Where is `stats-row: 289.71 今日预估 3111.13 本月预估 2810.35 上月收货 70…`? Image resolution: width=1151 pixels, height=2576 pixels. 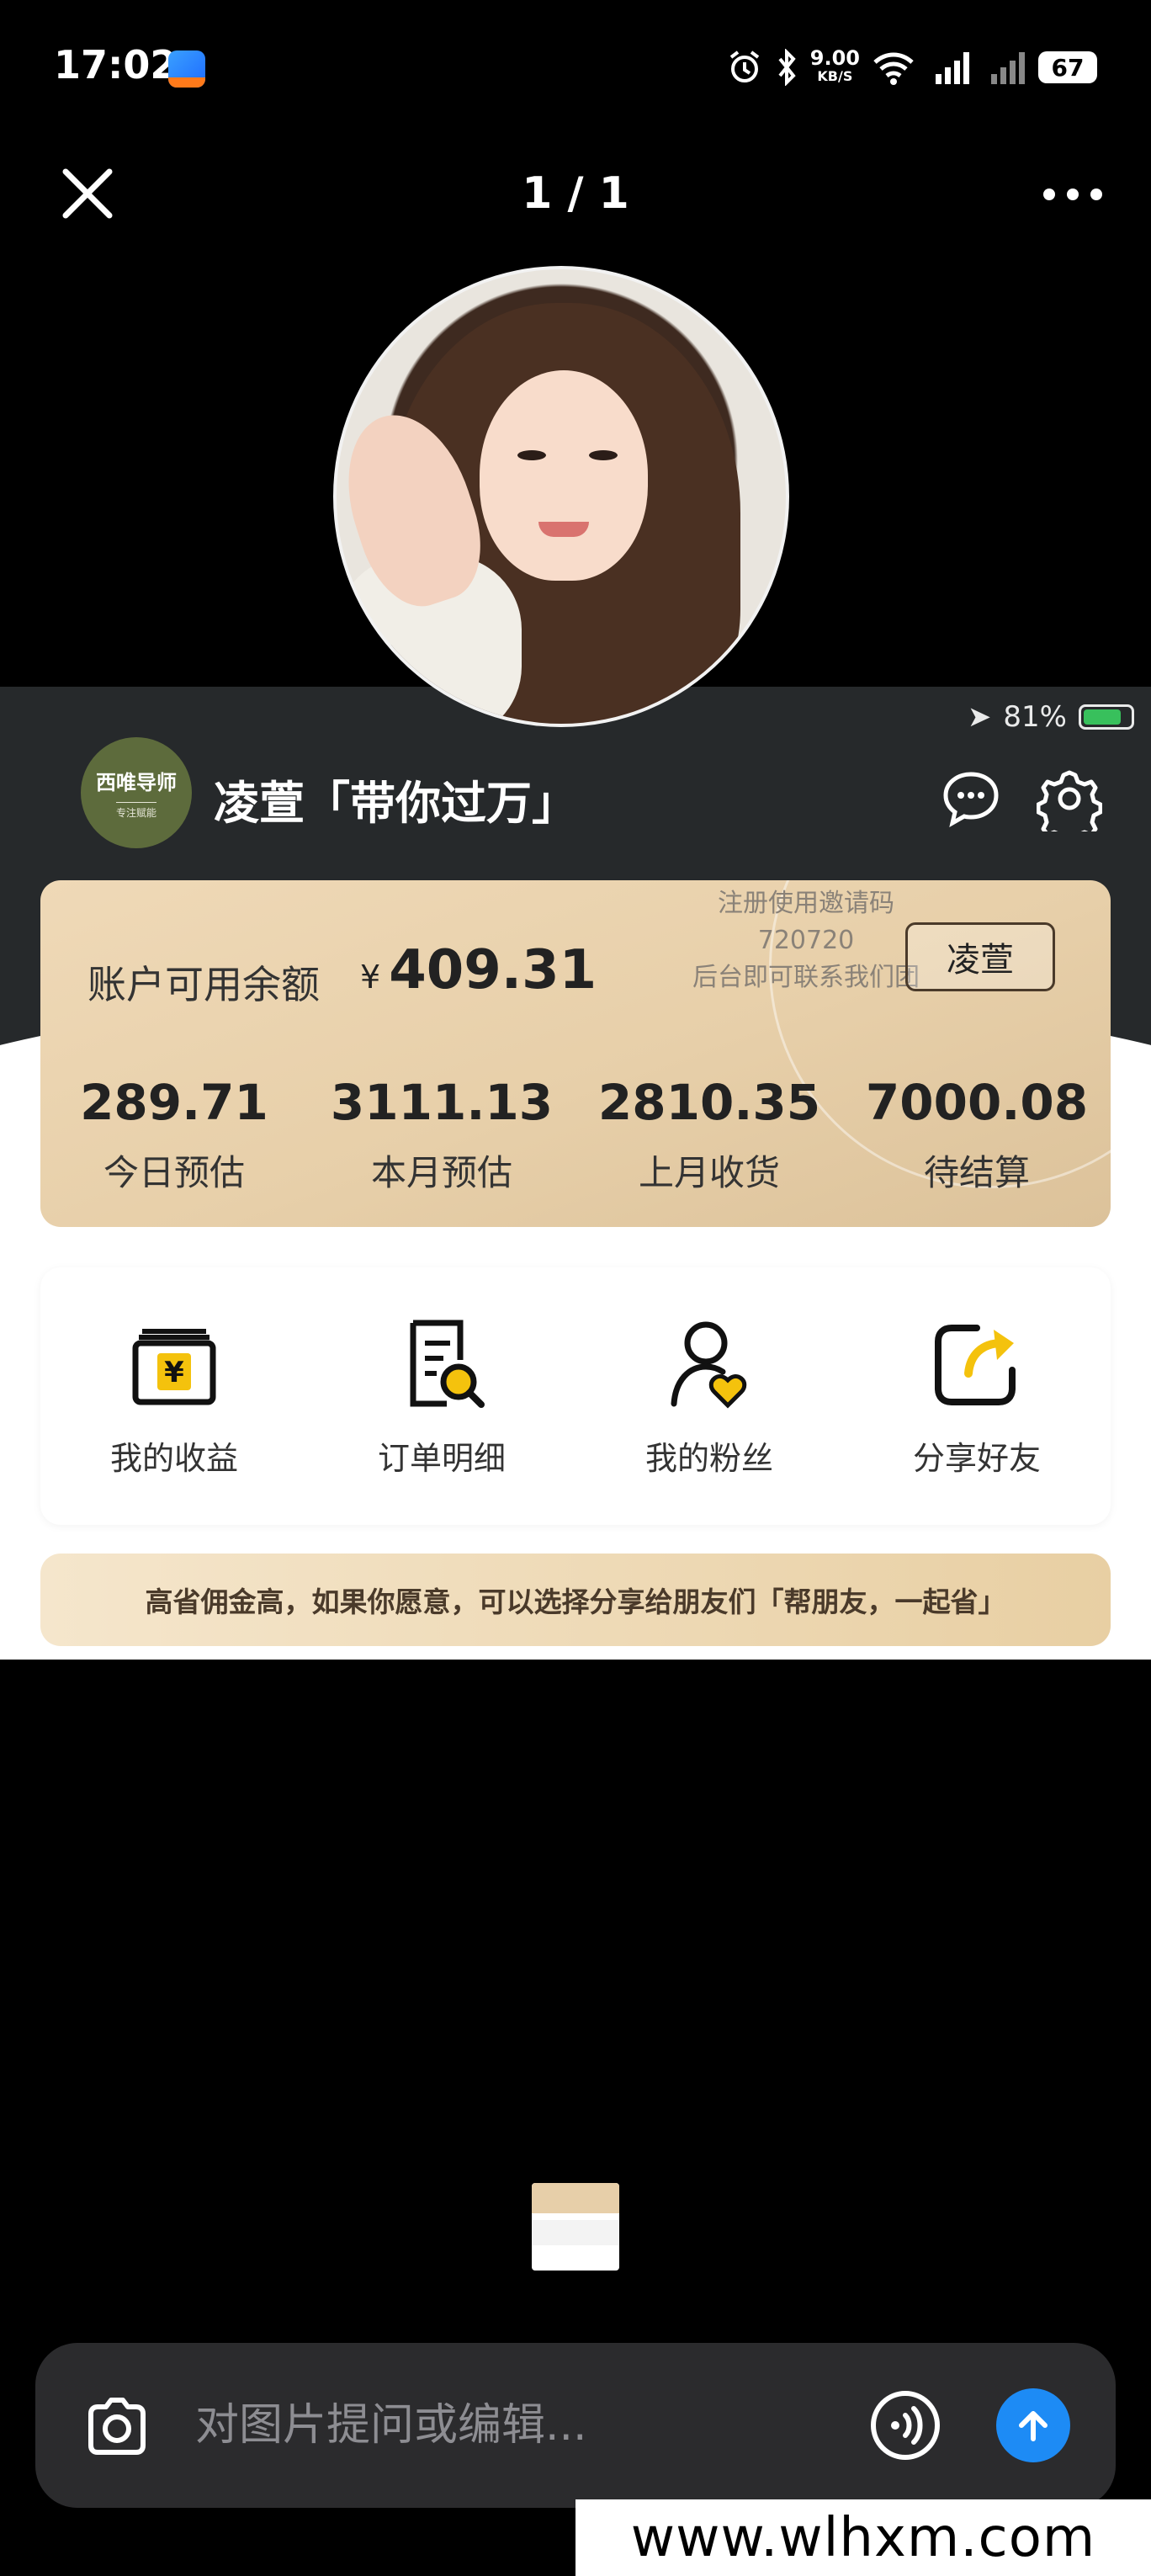
stats-row: 289.71 今日预估 3111.13 本月预估 2810.35 上月收货 70… is located at coordinates (575, 1135).